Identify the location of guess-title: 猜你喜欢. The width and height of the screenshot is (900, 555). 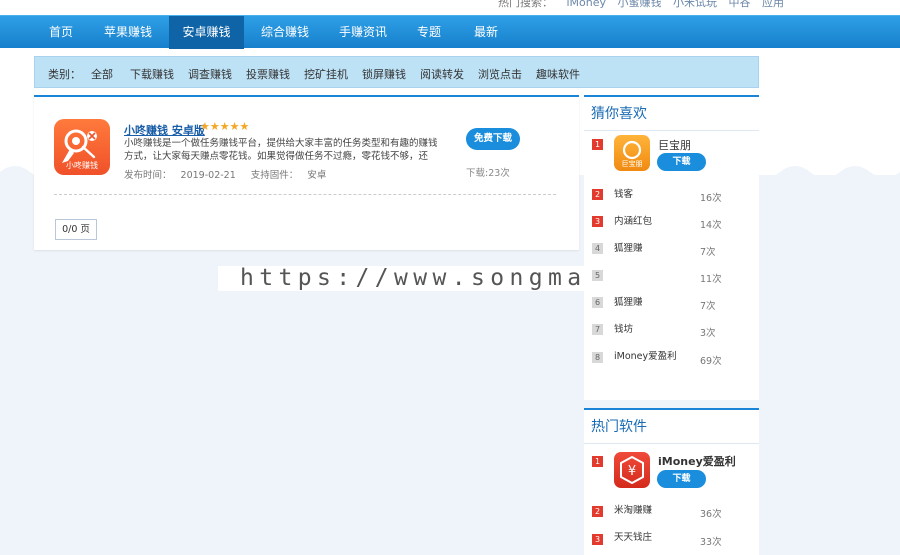
(671, 114).